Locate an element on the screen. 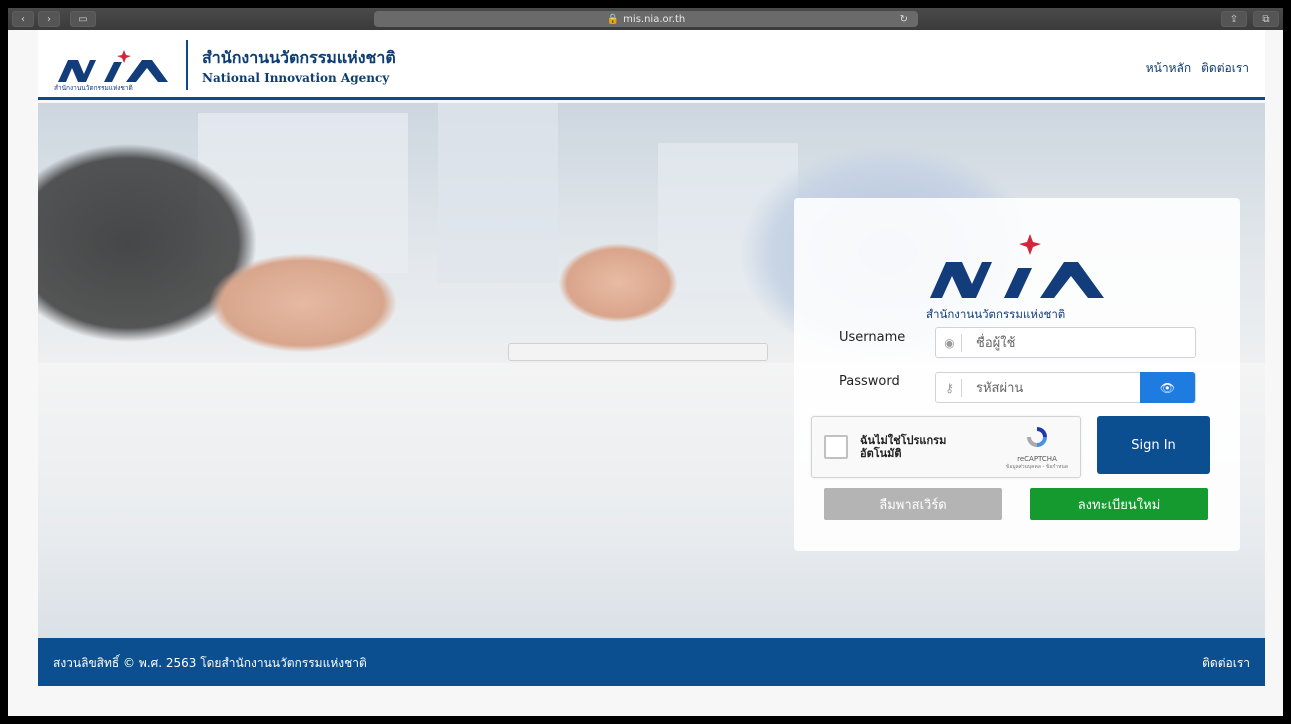 Image resolution: width=1291 pixels, height=724 pixels. register-button: ลงทะเบียนใหม่ is located at coordinates (1119, 504).